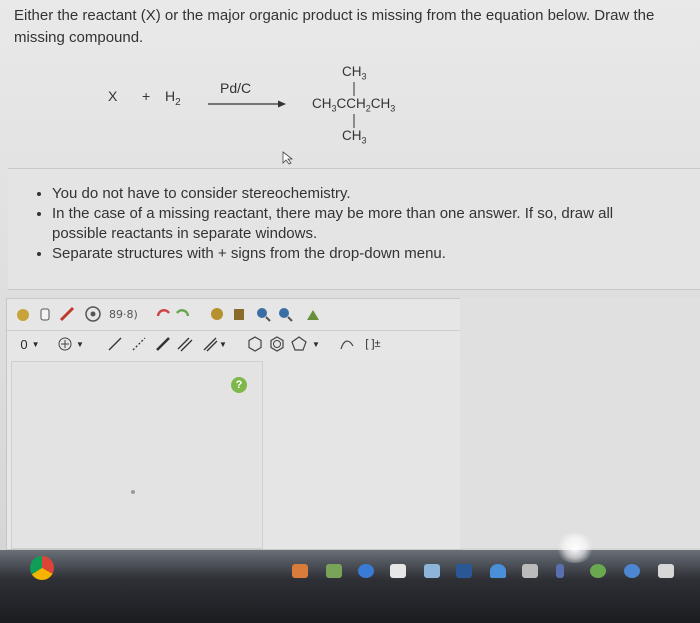 The image size is (700, 623). I want to click on reagent-subscript: 2, so click(178, 102).